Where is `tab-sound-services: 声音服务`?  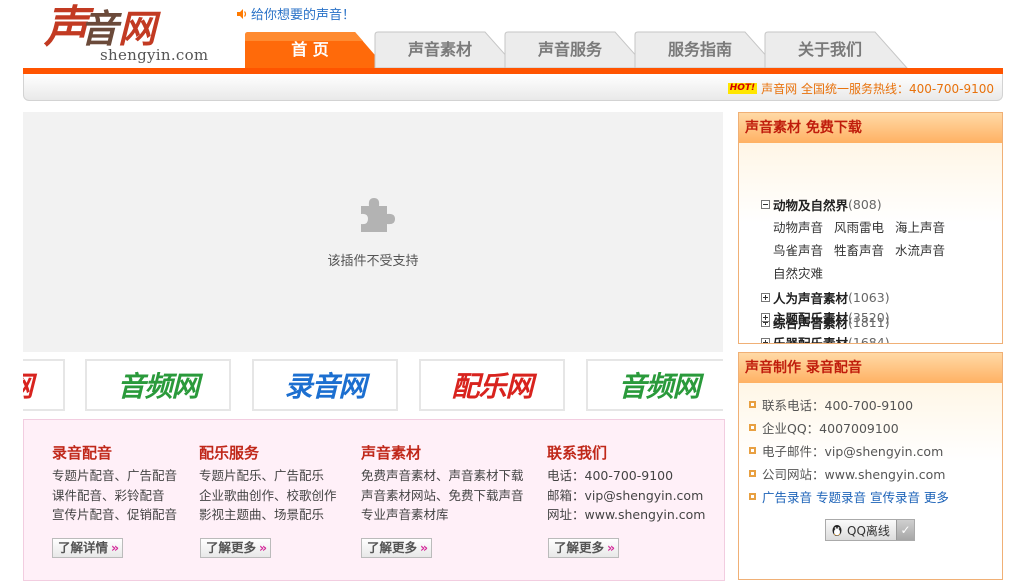
tab-sound-services: 声音服务 is located at coordinates (576, 50).